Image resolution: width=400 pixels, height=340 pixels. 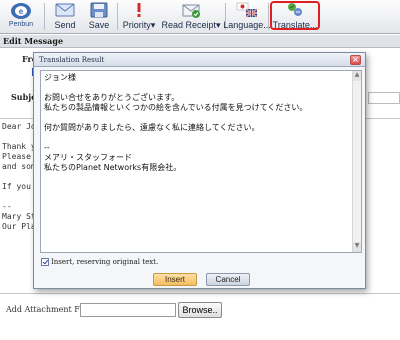 What do you see at coordinates (99, 10) in the screenshot?
I see `save-icon` at bounding box center [99, 10].